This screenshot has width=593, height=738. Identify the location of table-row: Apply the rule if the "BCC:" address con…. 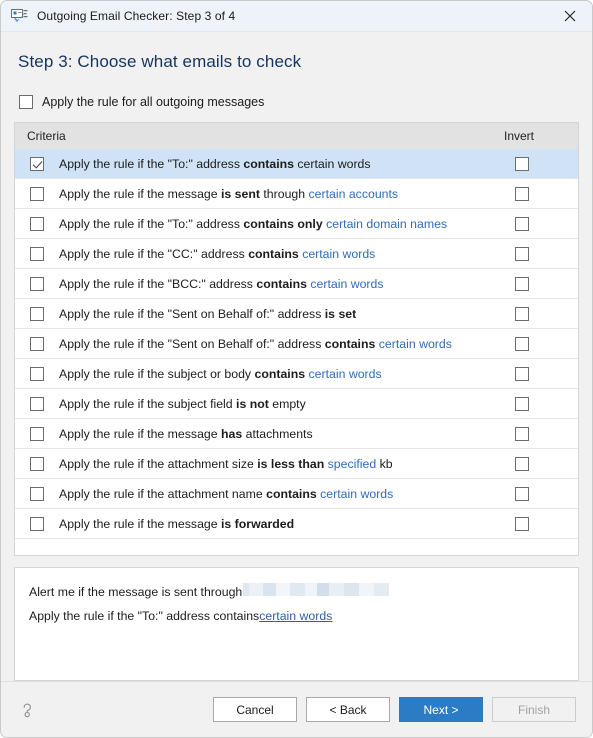
(296, 284).